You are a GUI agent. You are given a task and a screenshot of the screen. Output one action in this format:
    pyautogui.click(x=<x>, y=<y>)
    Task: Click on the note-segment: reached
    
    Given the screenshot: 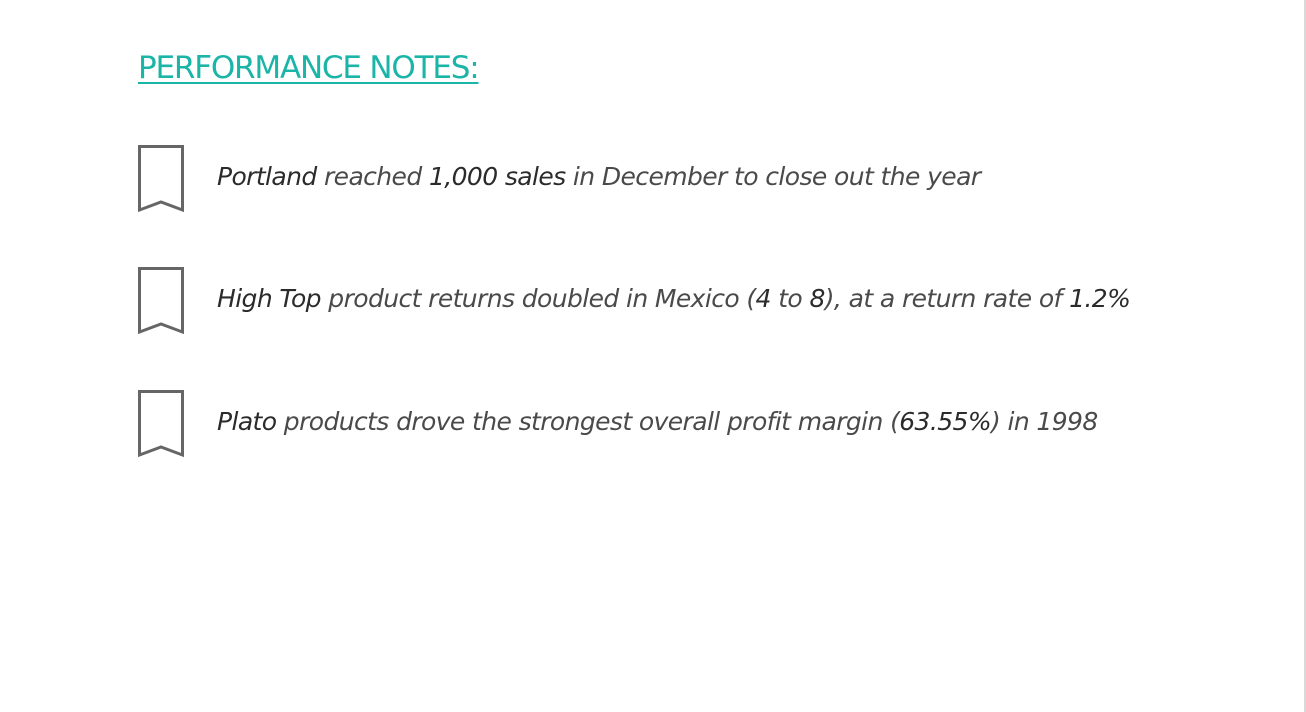 What is the action you would take?
    pyautogui.click(x=372, y=176)
    